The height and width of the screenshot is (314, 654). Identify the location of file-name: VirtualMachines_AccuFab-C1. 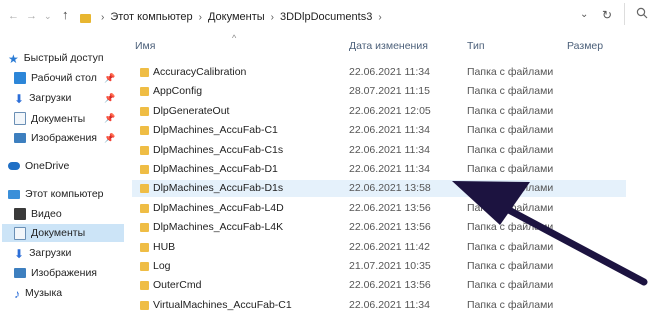
(222, 305).